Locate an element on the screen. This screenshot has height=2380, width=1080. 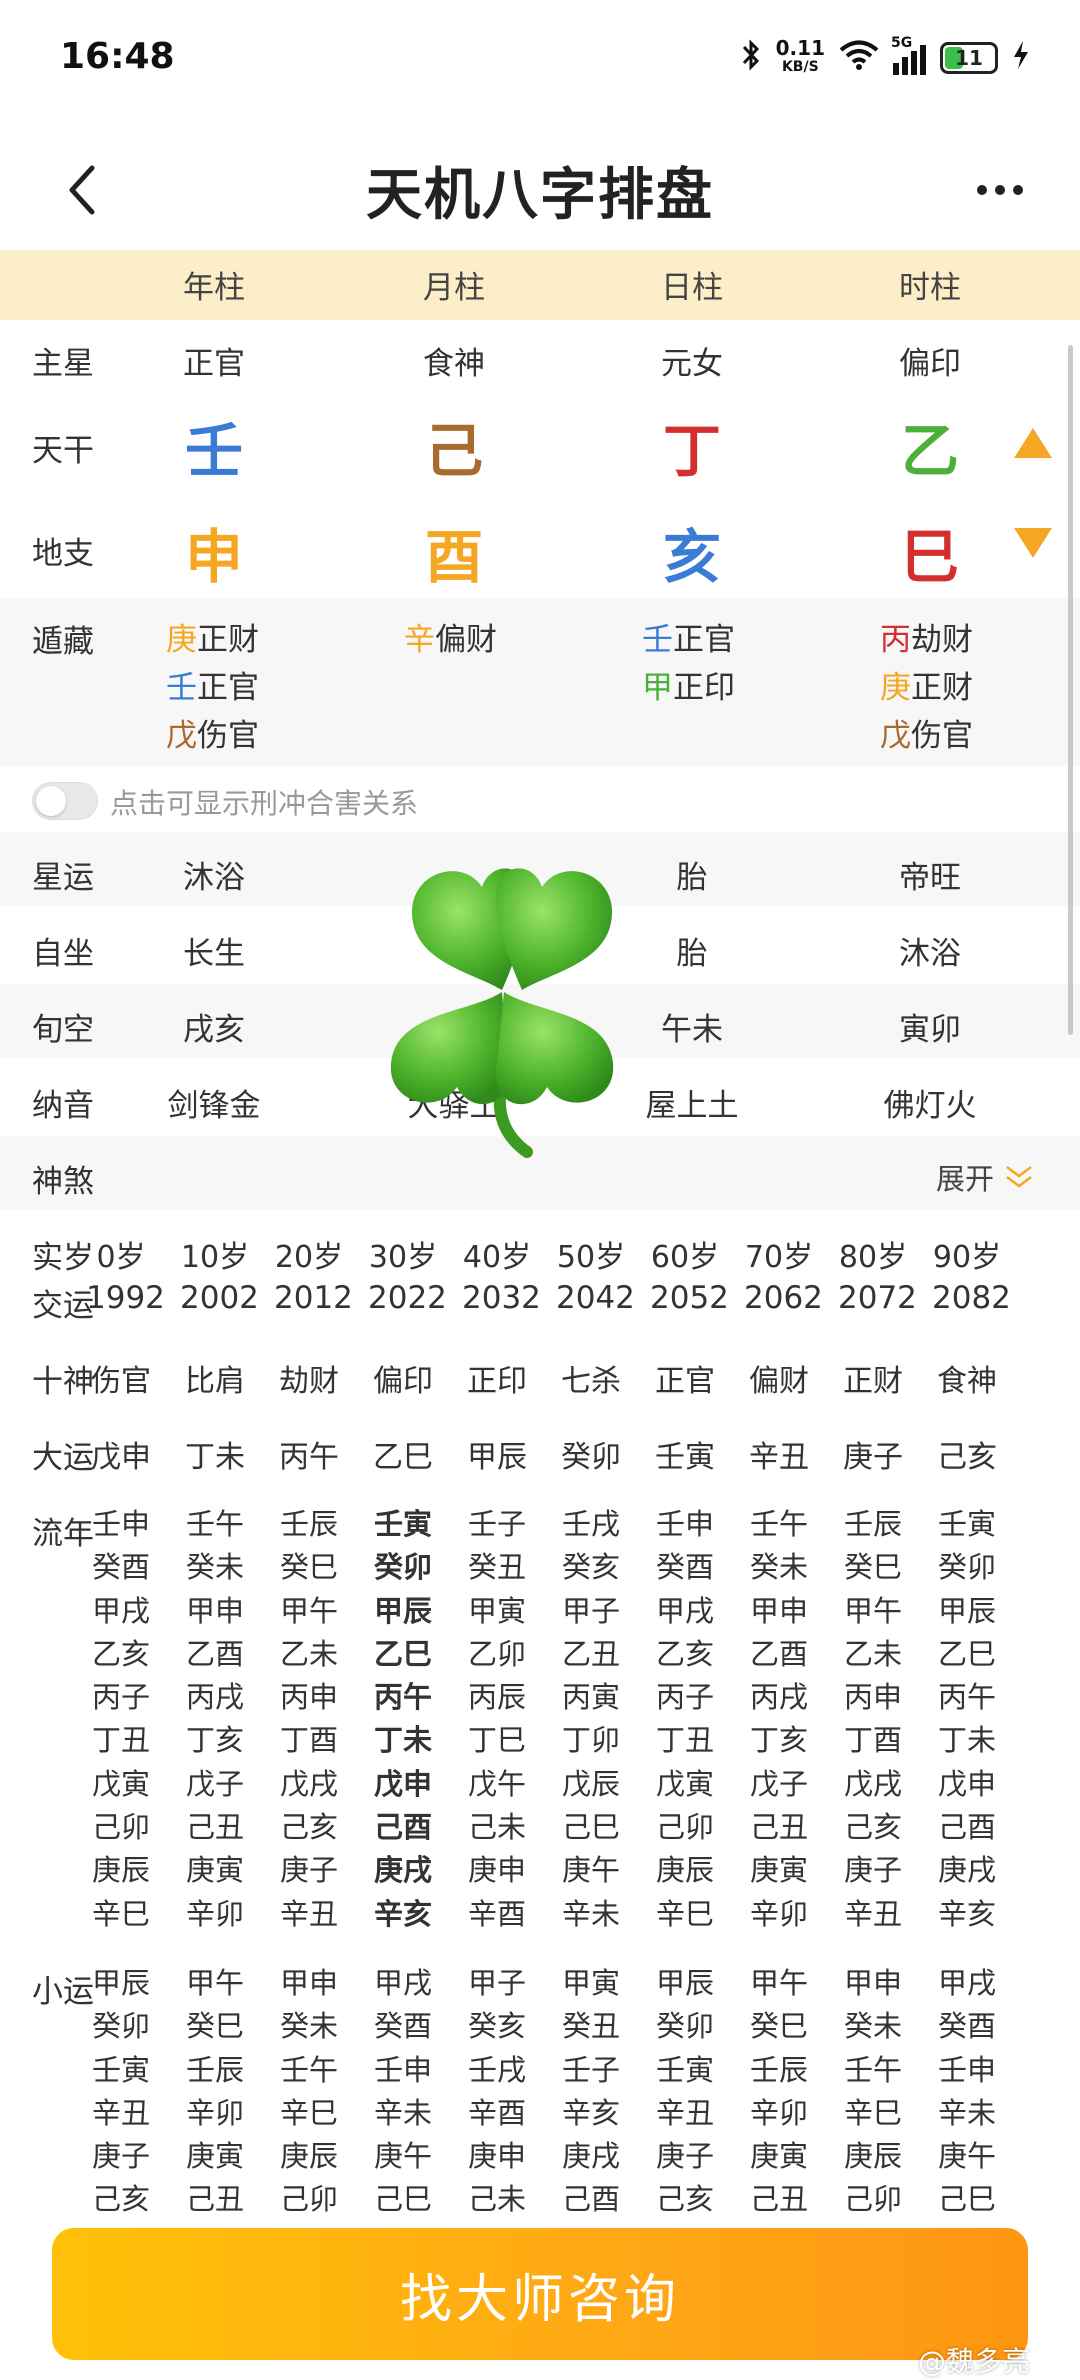
dayun-cell: 辛丑 is located at coordinates (779, 1454).